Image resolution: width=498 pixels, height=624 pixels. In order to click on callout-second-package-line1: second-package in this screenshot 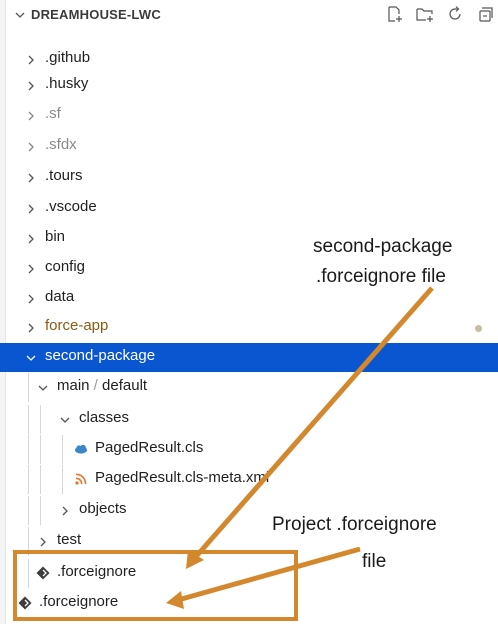, I will do `click(383, 246)`.